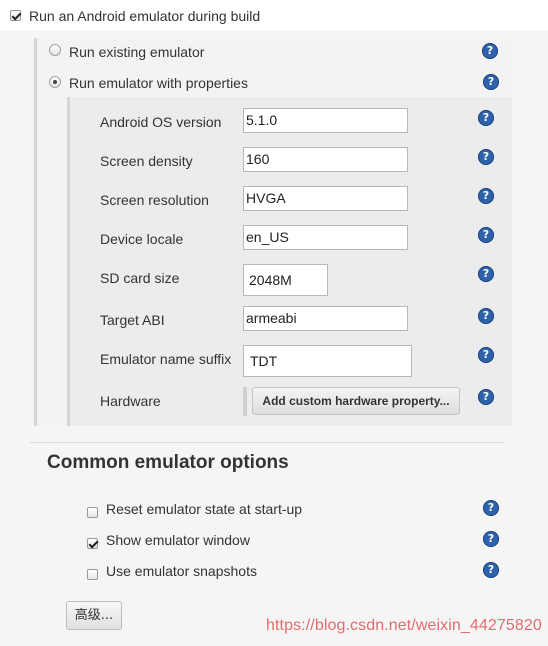  Describe the element at coordinates (178, 540) in the screenshot. I see `show-emulator-window-label: Show emulator window` at that location.